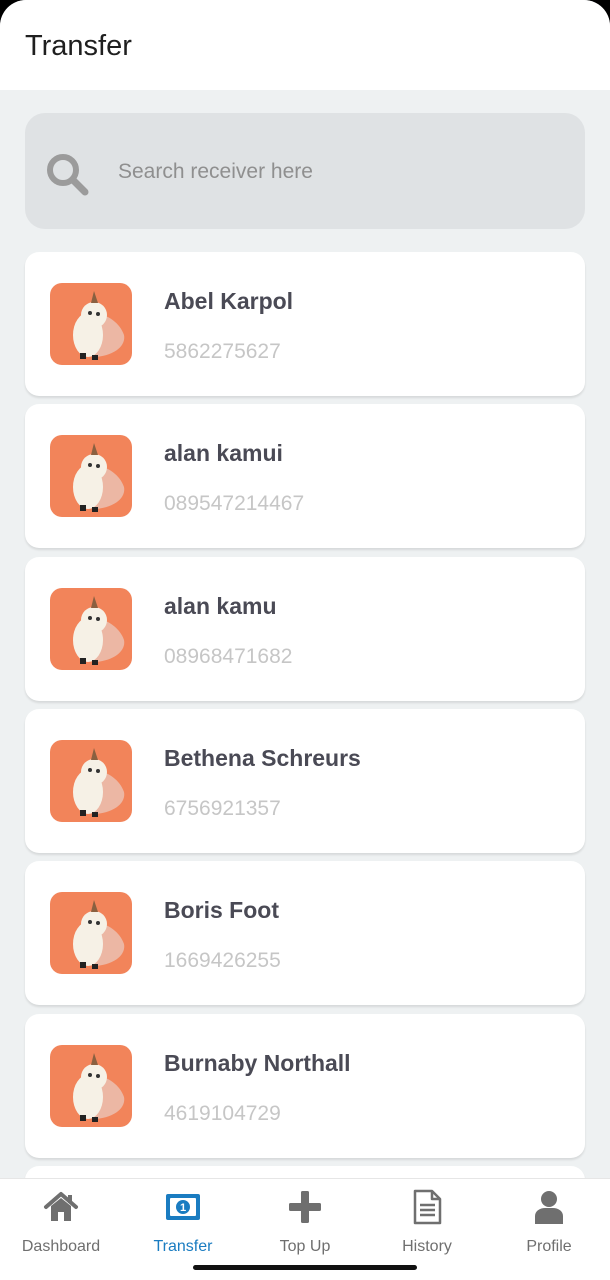  Describe the element at coordinates (305, 1086) in the screenshot. I see `receiver-card: Burnaby Northall 4619104729` at that location.